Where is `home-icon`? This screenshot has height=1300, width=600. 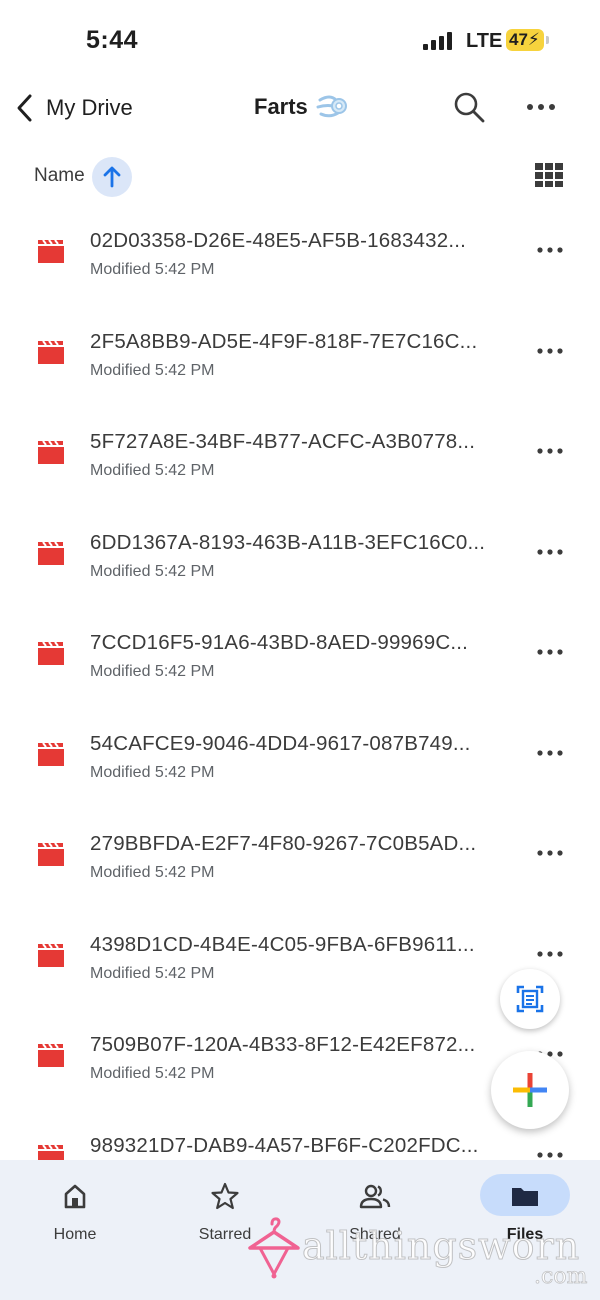
home-icon is located at coordinates (75, 1196).